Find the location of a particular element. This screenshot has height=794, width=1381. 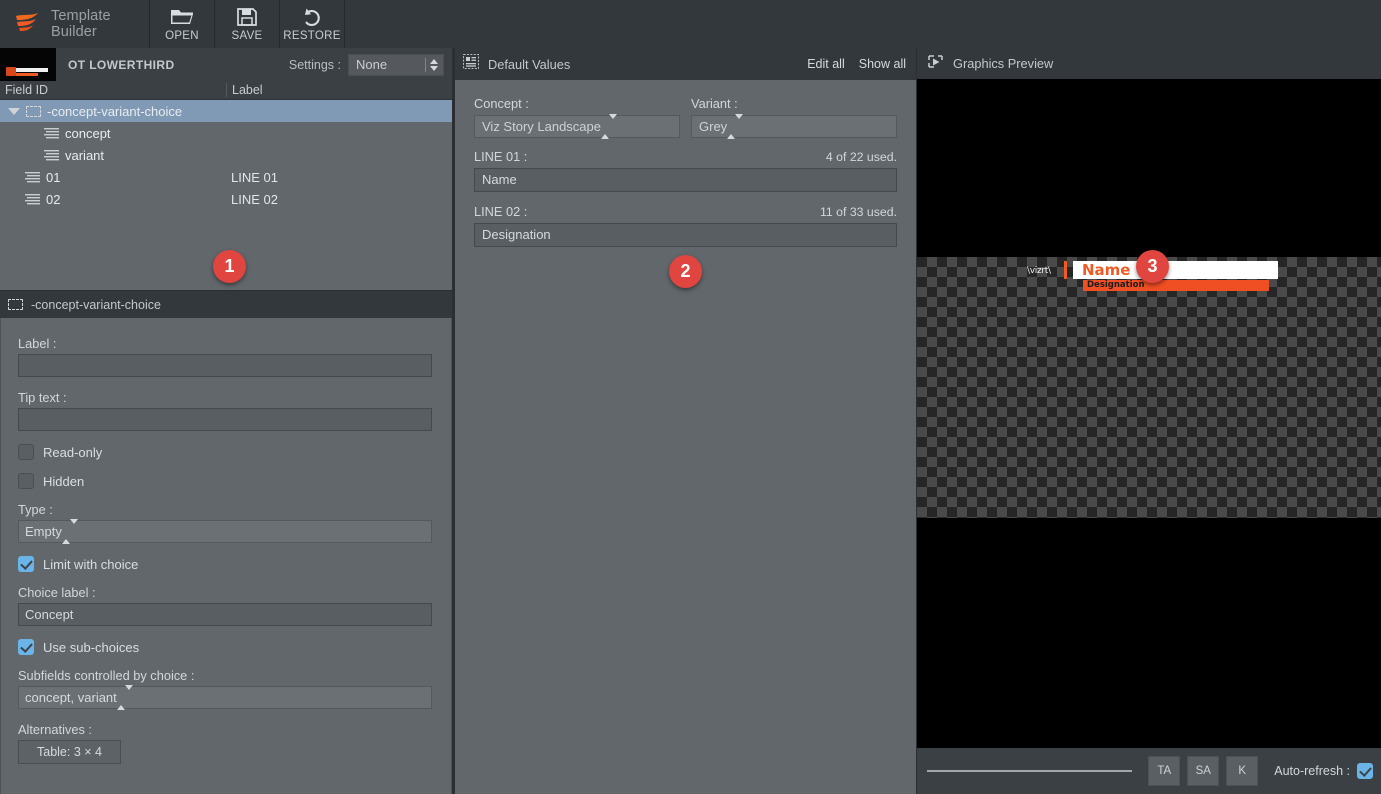

tip-text-input is located at coordinates (225, 419).